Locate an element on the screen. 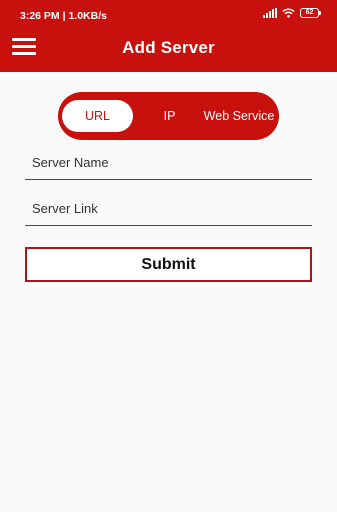 The width and height of the screenshot is (337, 512). battery-icon: 62 is located at coordinates (310, 13).